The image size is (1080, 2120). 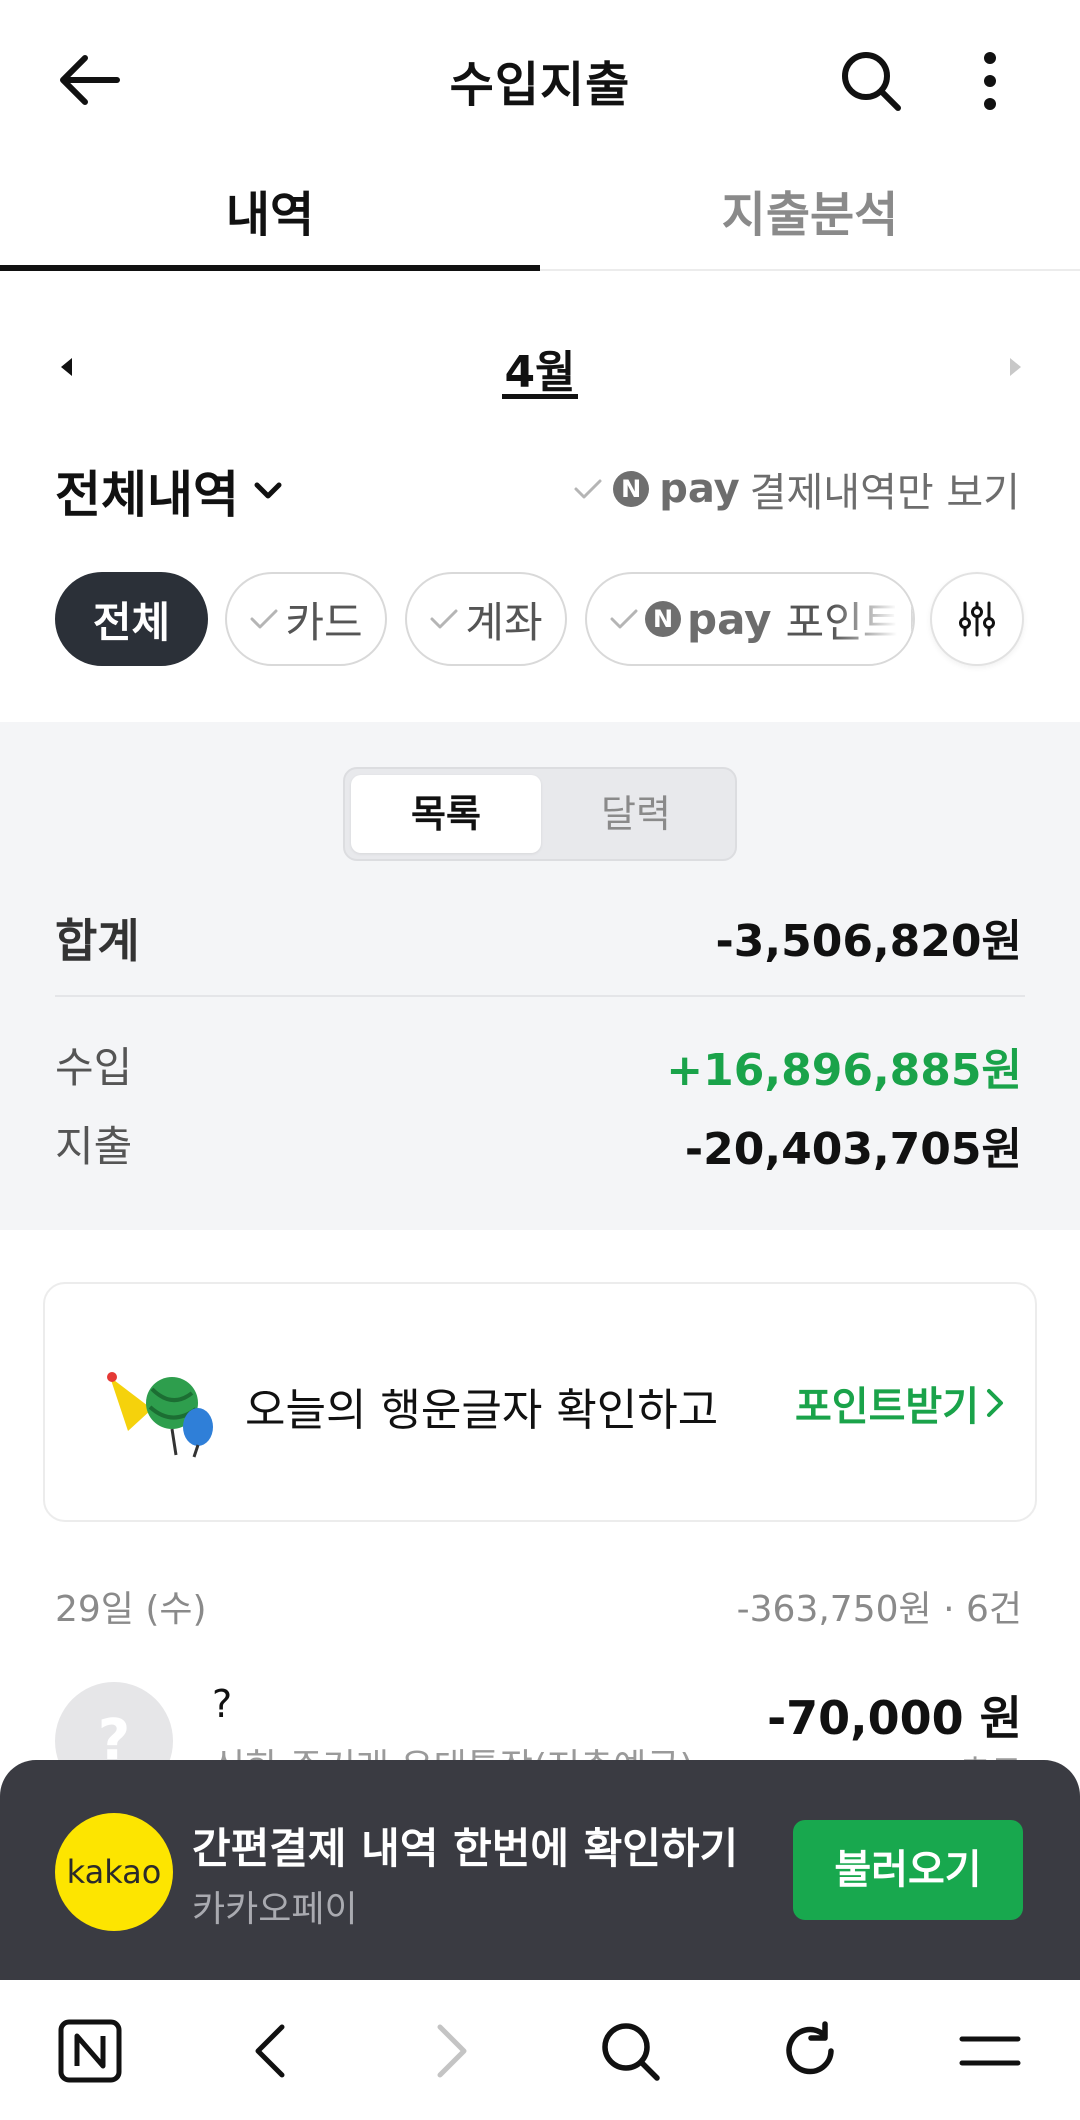 I want to click on prev-month-button, so click(x=67, y=367).